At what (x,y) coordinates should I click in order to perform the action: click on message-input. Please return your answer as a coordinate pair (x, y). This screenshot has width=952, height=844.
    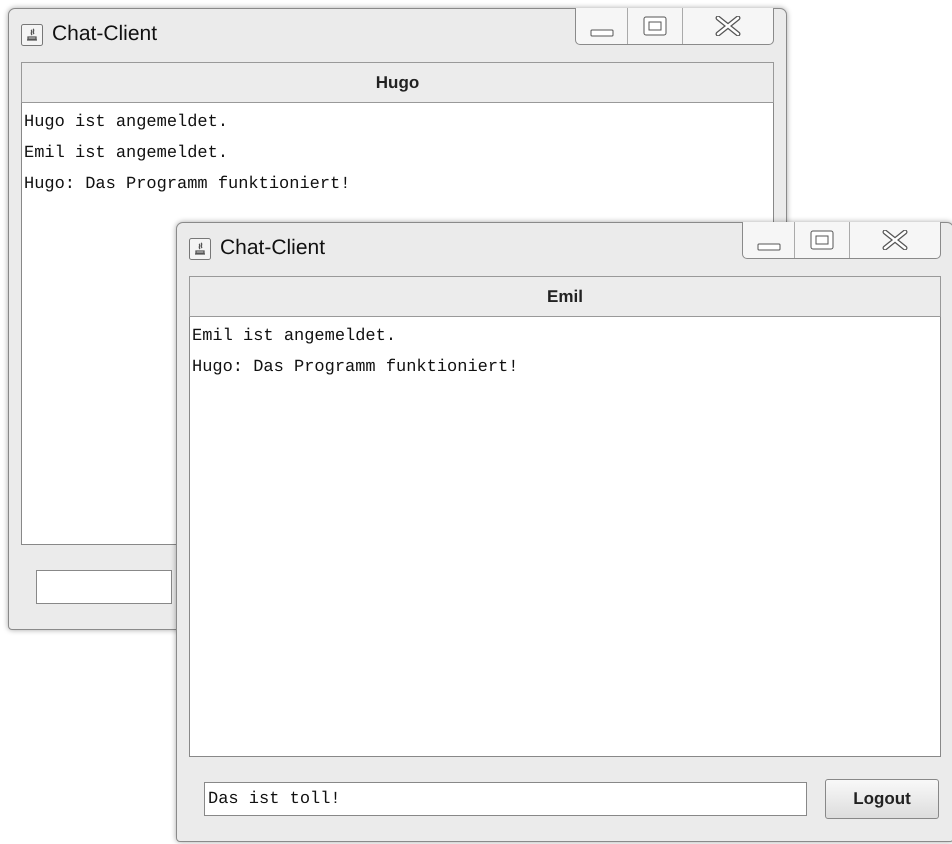
    Looking at the image, I should click on (104, 587).